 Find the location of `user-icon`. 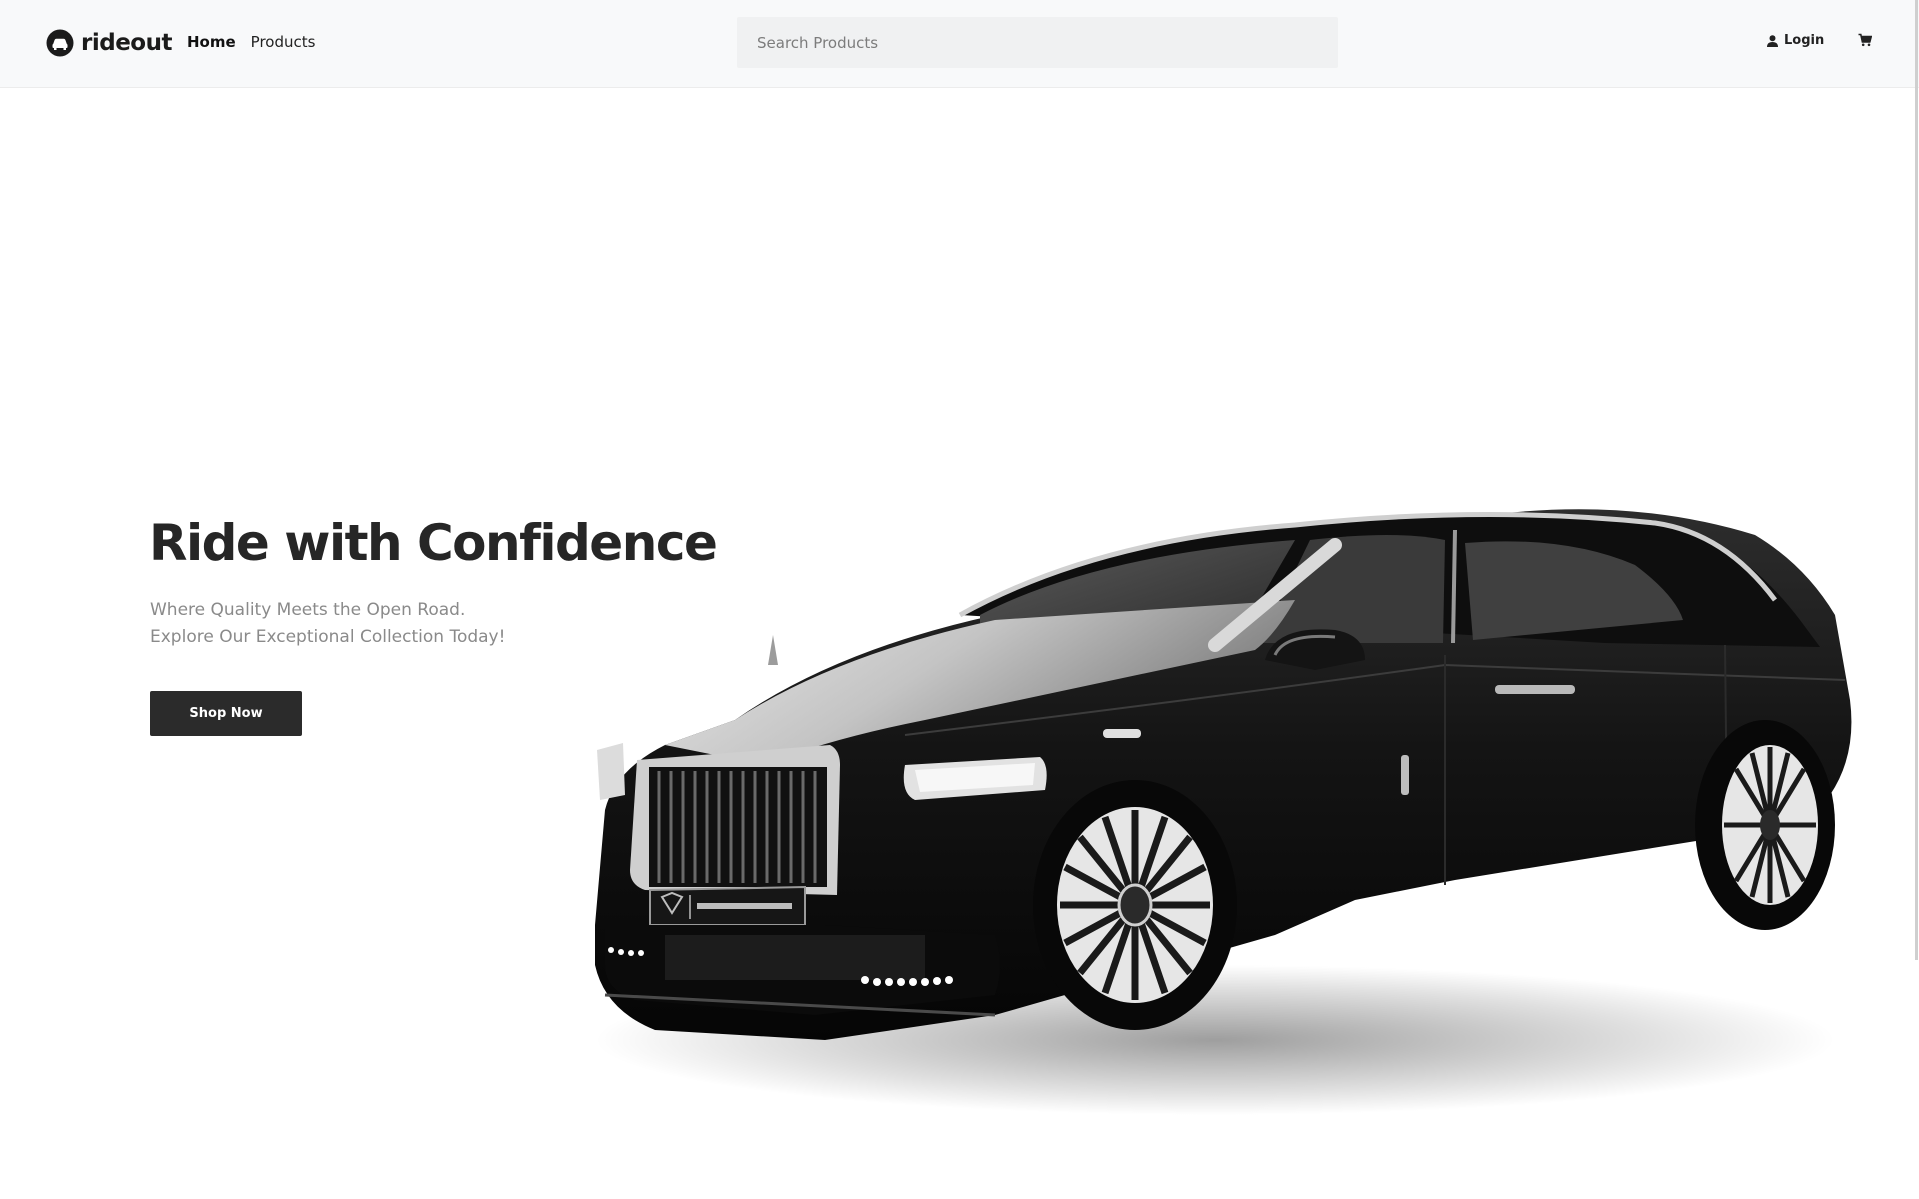

user-icon is located at coordinates (1772, 40).